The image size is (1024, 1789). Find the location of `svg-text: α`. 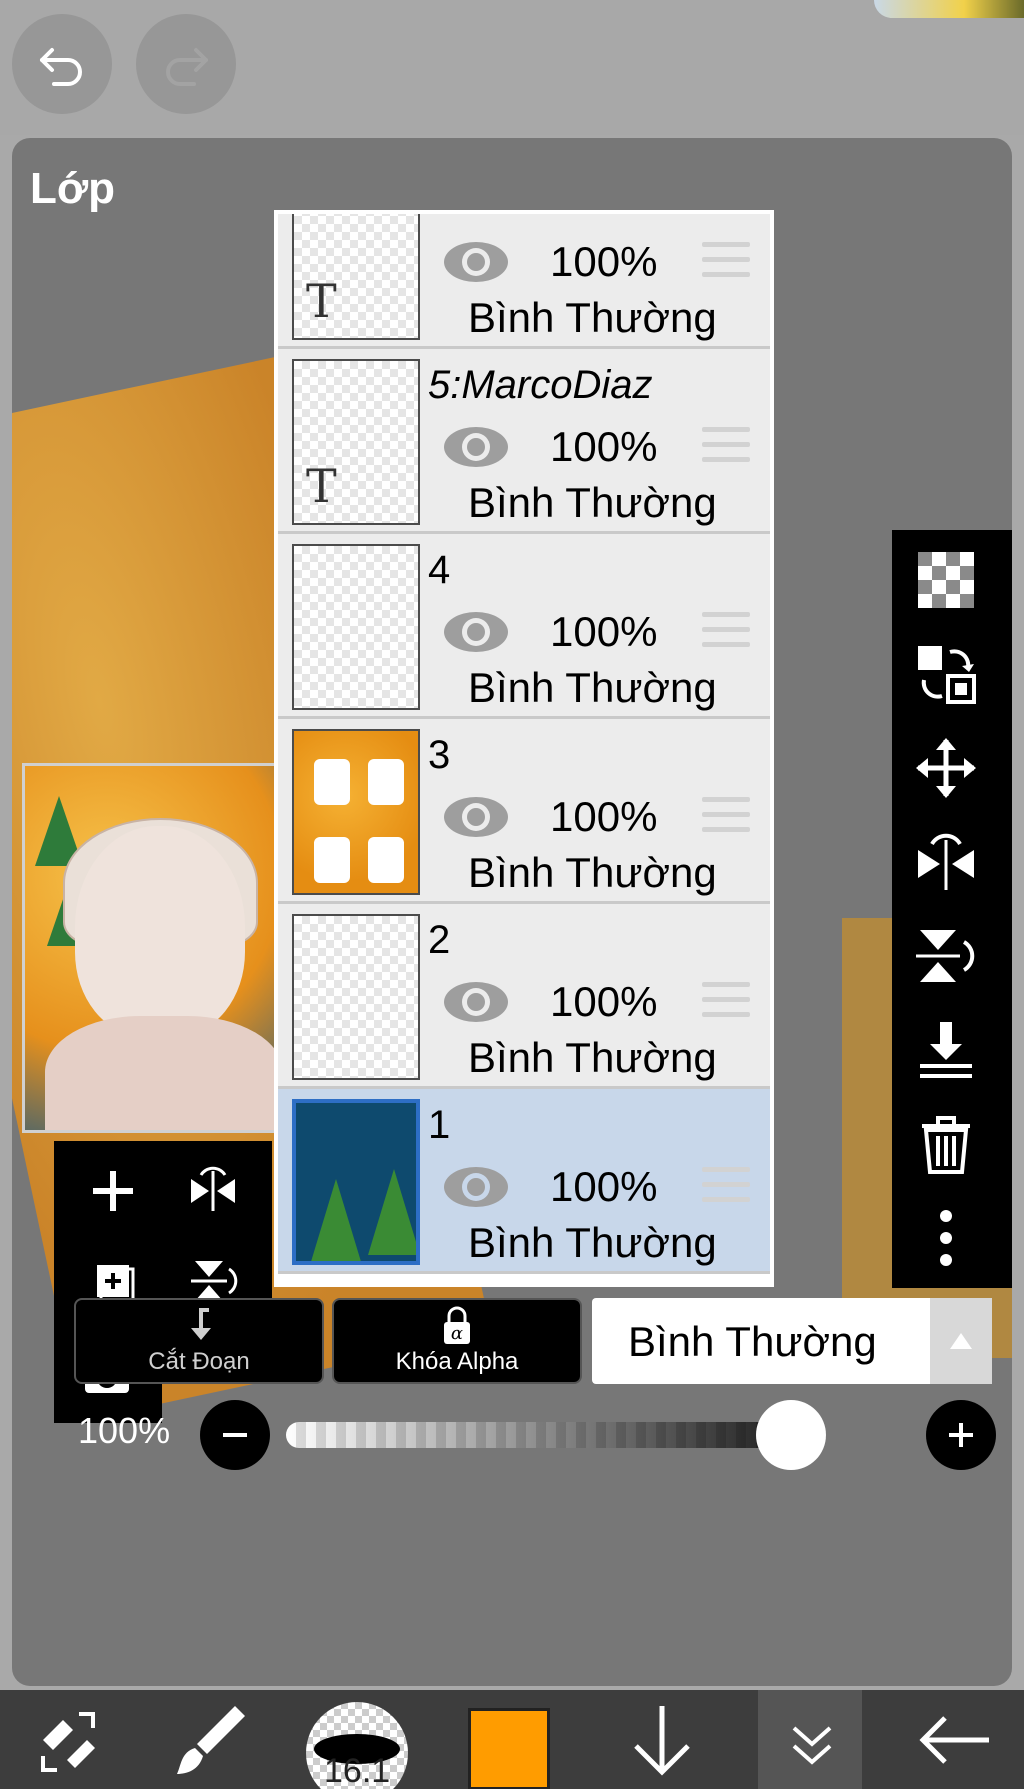

svg-text: α is located at coordinates (457, 1333).